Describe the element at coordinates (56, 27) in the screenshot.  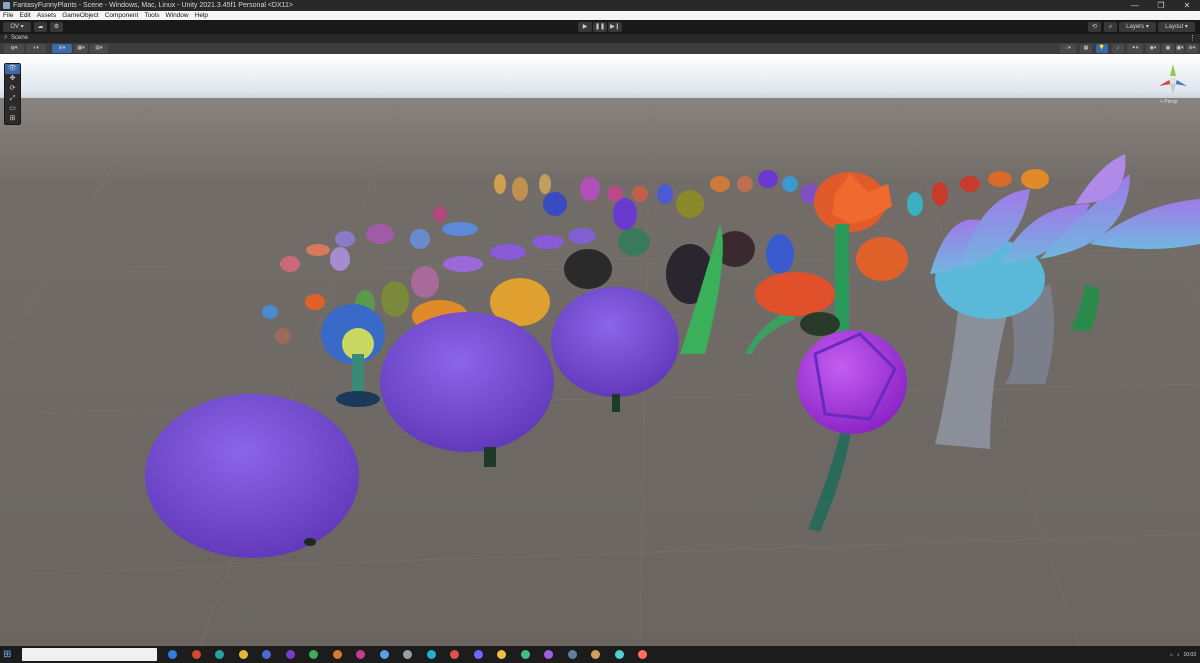
I see `collab-icon: ⚙` at that location.